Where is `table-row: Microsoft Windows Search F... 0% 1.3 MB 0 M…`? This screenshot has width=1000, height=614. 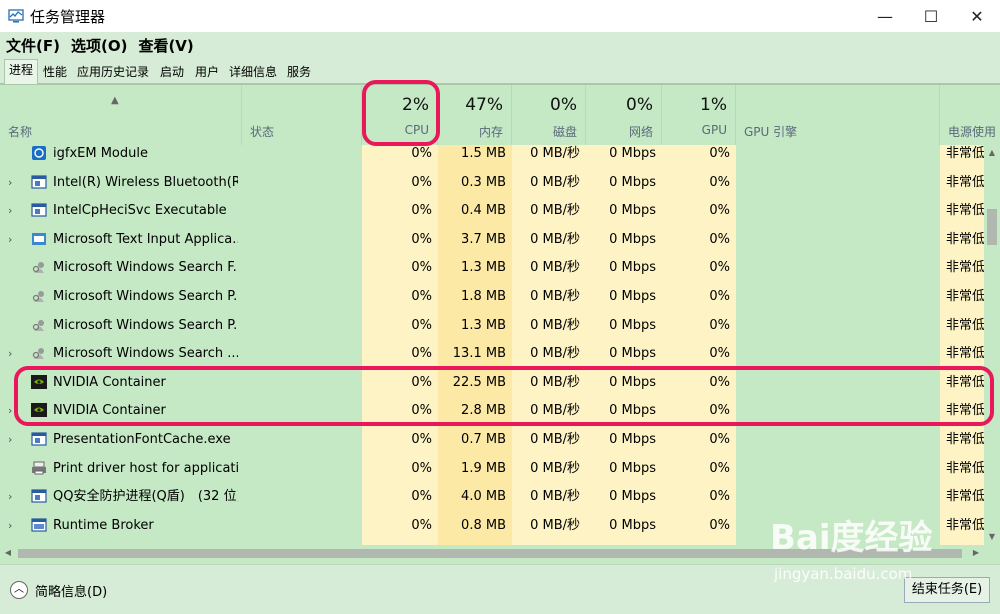
table-row: Microsoft Windows Search F... 0% 1.3 MB 0 M… is located at coordinates (492, 267).